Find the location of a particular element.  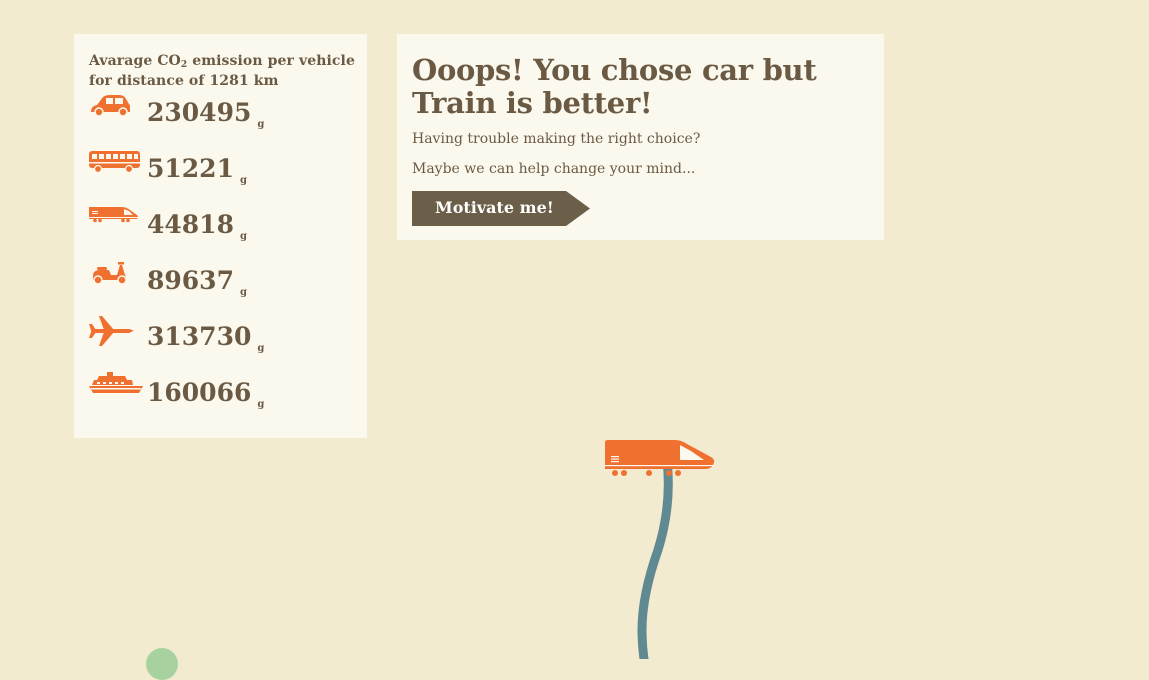

location-marker is located at coordinates (162, 664).